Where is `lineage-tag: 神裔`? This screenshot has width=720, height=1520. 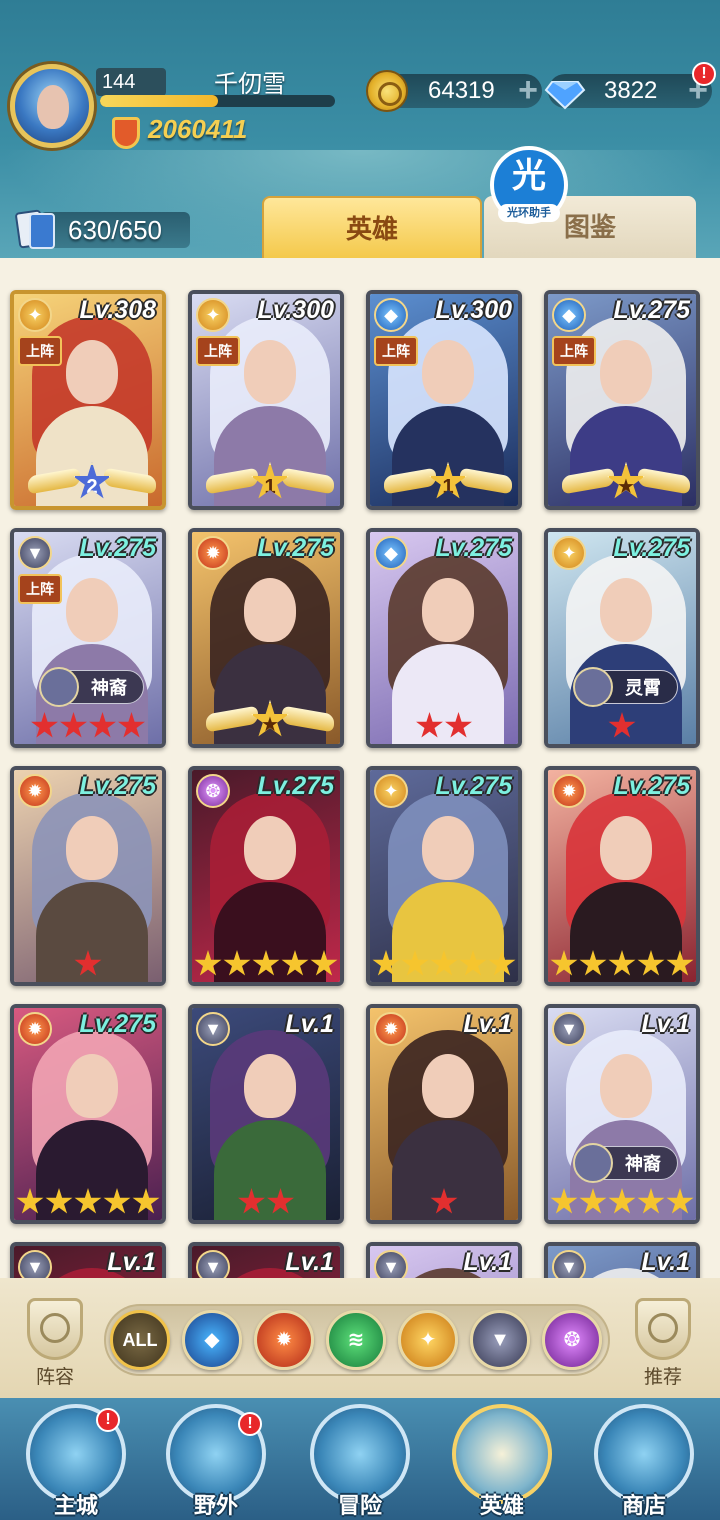
lineage-tag: 神裔 is located at coordinates (91, 687).